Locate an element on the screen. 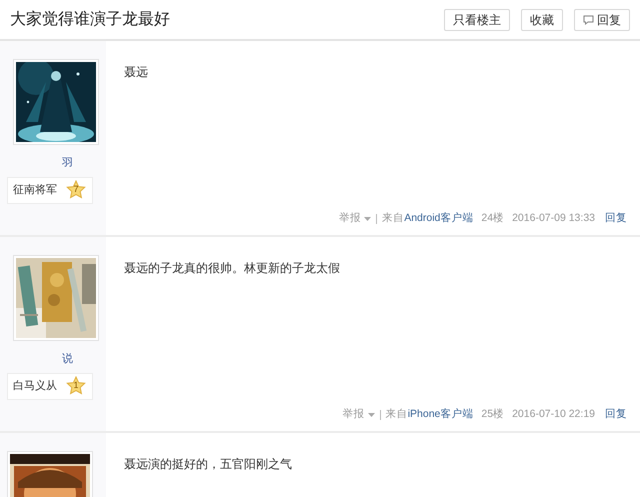  post-time: 2016-07-10 22:19 is located at coordinates (553, 414).